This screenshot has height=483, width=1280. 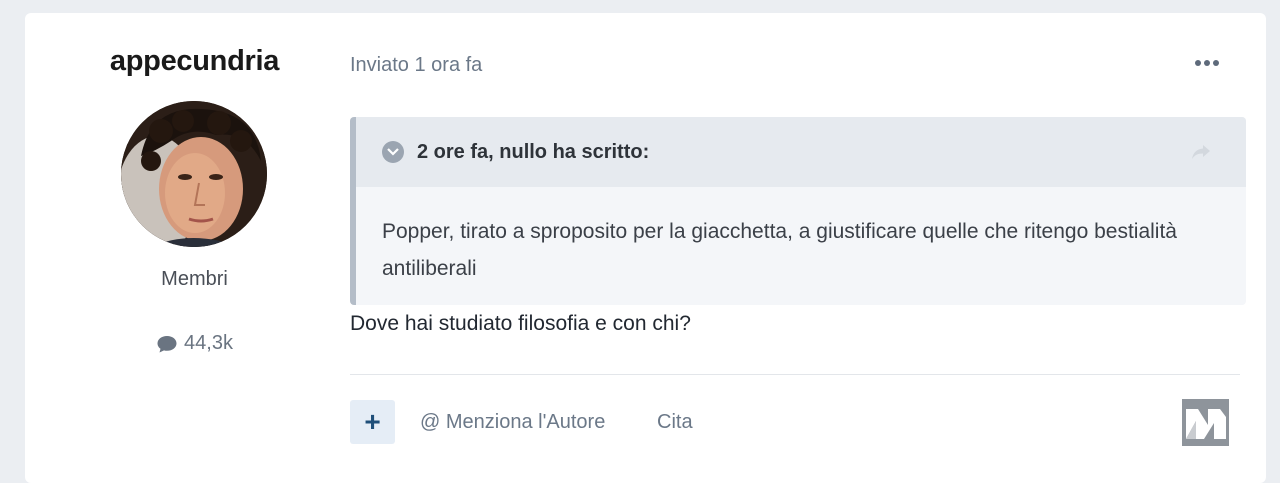 I want to click on divider, so click(x=795, y=374).